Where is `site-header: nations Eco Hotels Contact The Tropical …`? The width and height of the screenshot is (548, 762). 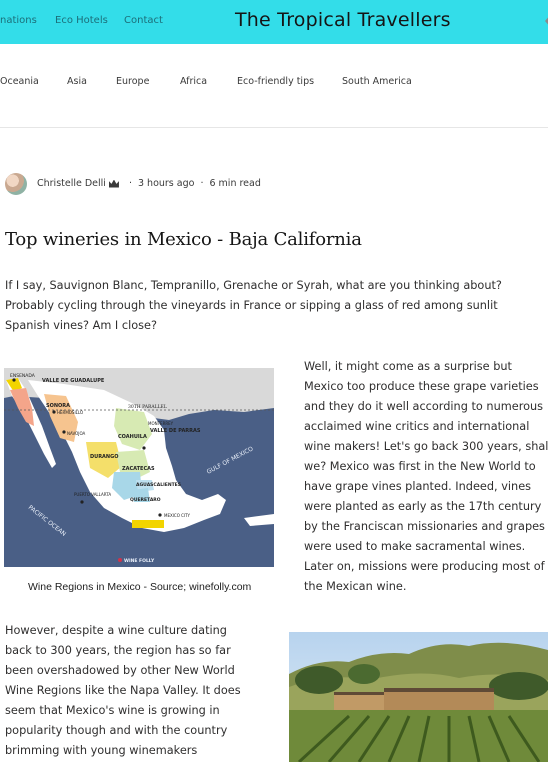
site-header: nations Eco Hotels Contact The Tropical … is located at coordinates (274, 22).